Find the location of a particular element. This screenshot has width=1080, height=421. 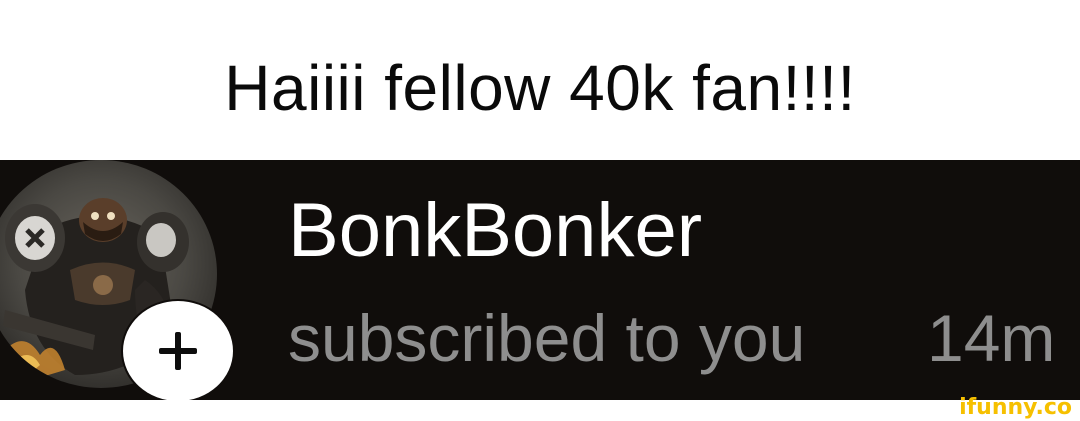

caption-text: Haiiii fellow 40k fan!!!! is located at coordinates (540, 88).